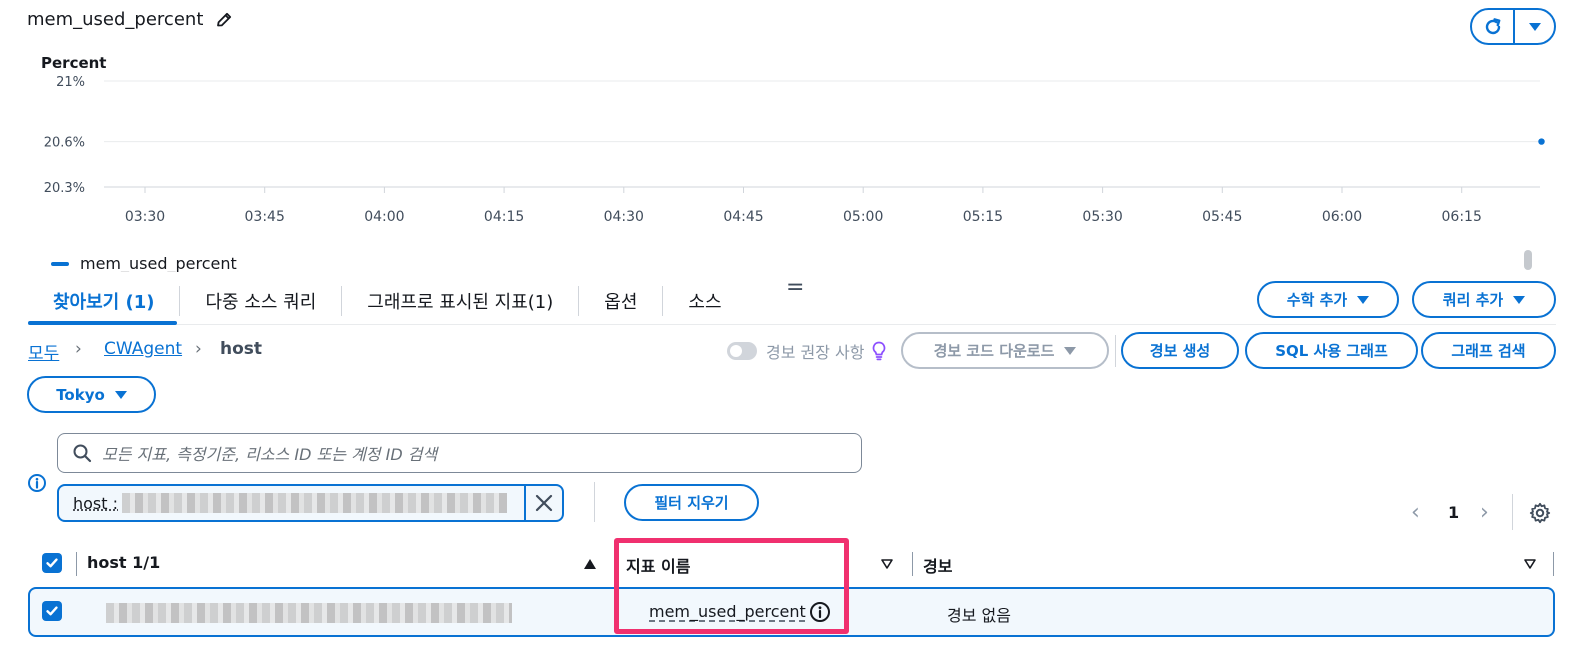  I want to click on redacted-value, so click(315, 503).